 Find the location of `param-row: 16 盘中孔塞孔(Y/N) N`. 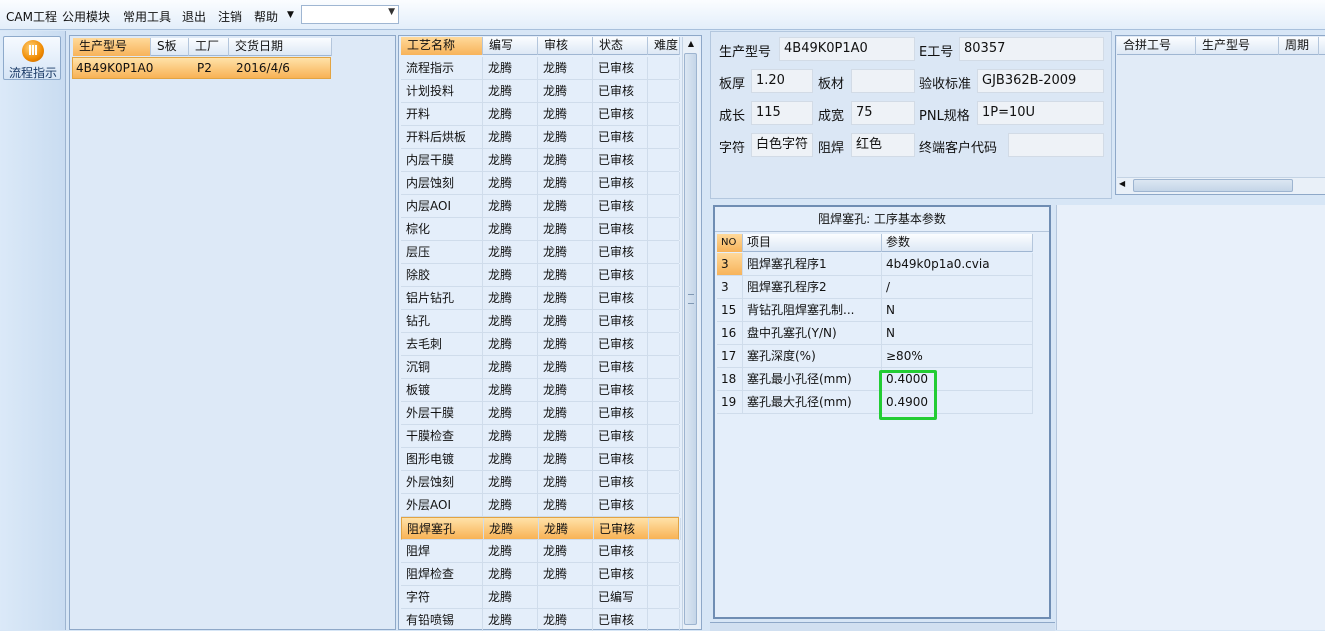

param-row: 16 盘中孔塞孔(Y/N) N is located at coordinates (875, 333).